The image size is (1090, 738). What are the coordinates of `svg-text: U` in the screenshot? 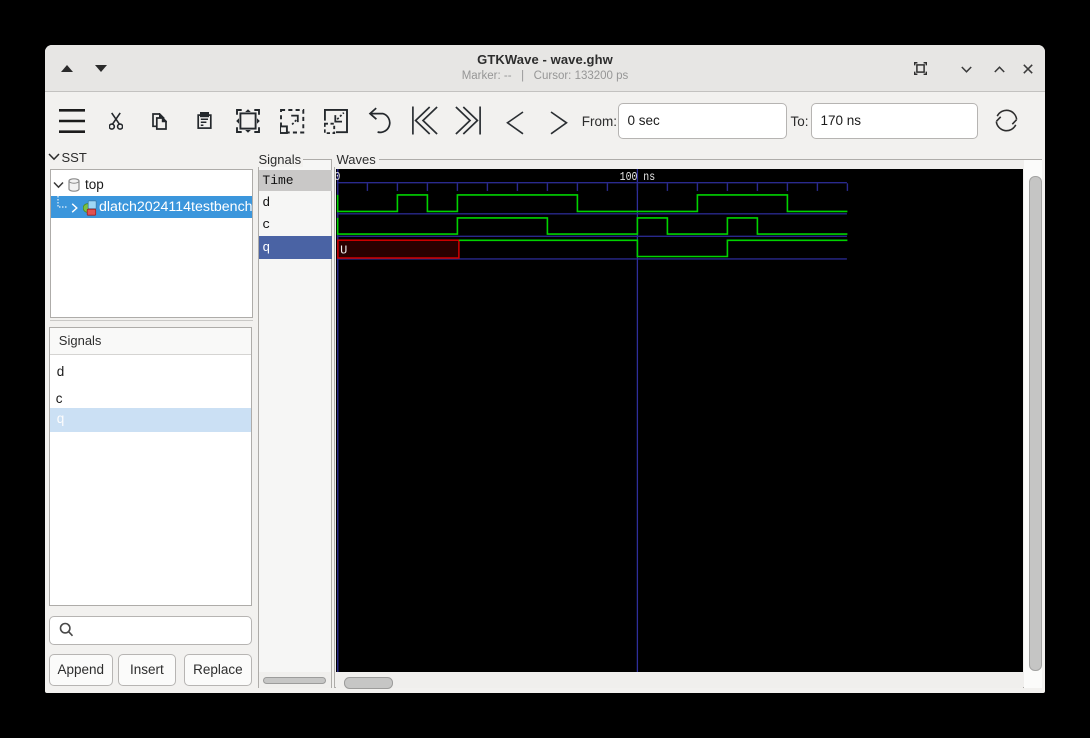 It's located at (343, 250).